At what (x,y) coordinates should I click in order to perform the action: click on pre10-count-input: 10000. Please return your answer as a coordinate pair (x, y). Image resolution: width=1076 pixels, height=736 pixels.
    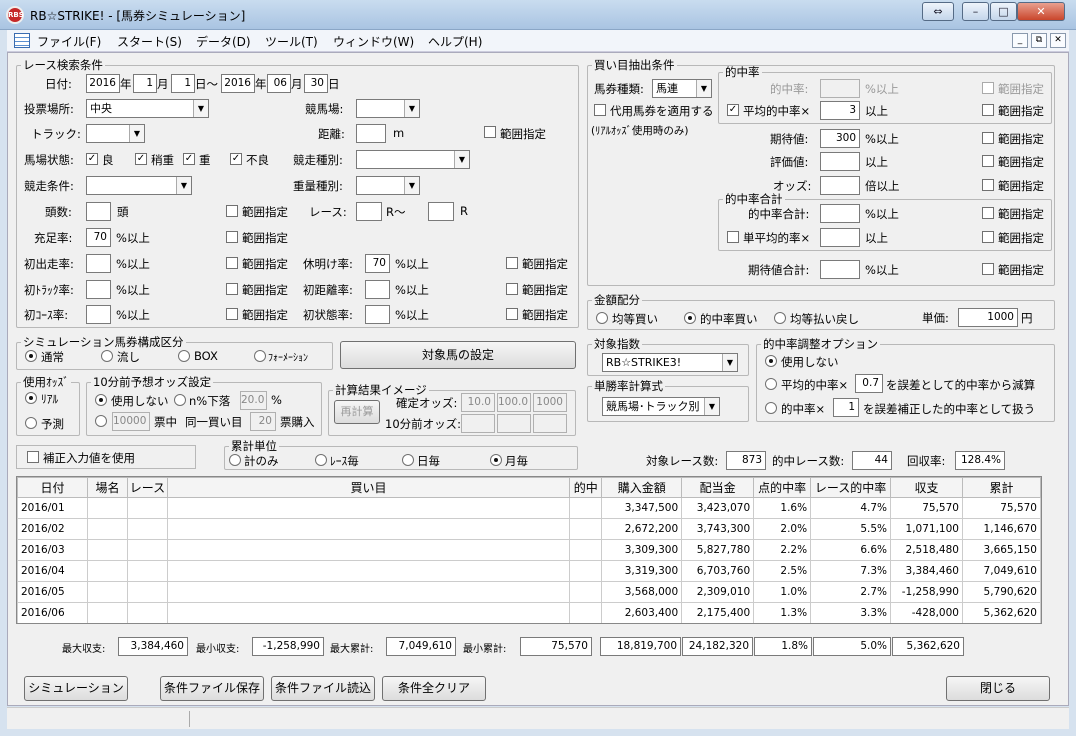
    Looking at the image, I should click on (131, 421).